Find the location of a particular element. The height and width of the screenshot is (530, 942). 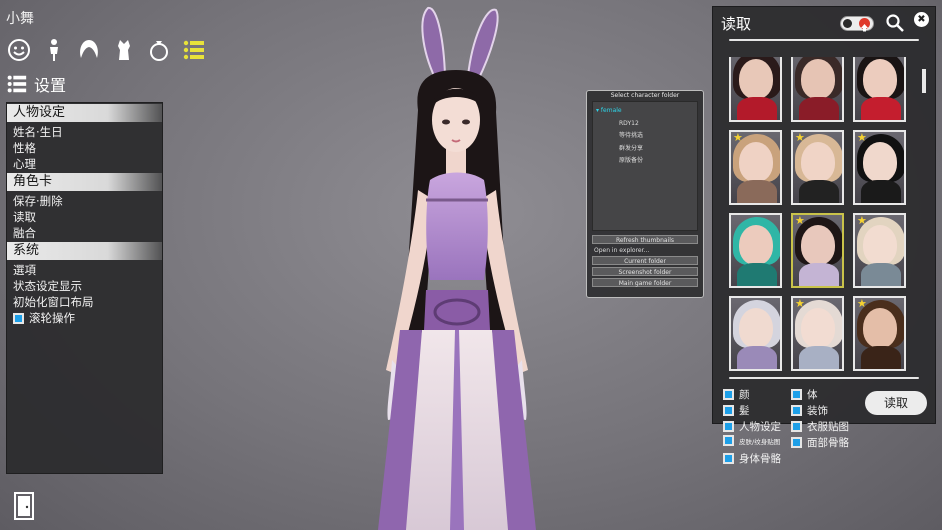

wheel-operation-checkbox is located at coordinates (18, 318).